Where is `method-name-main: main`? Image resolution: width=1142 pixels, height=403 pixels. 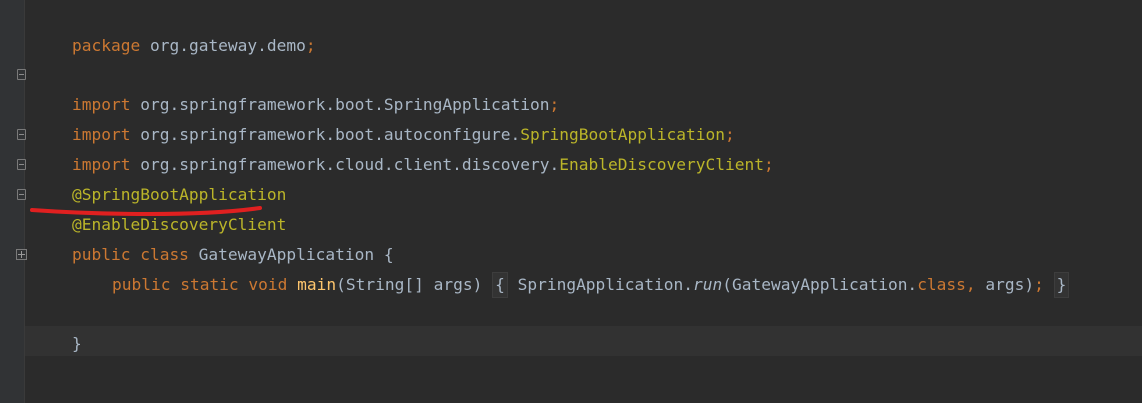 method-name-main: main is located at coordinates (317, 284).